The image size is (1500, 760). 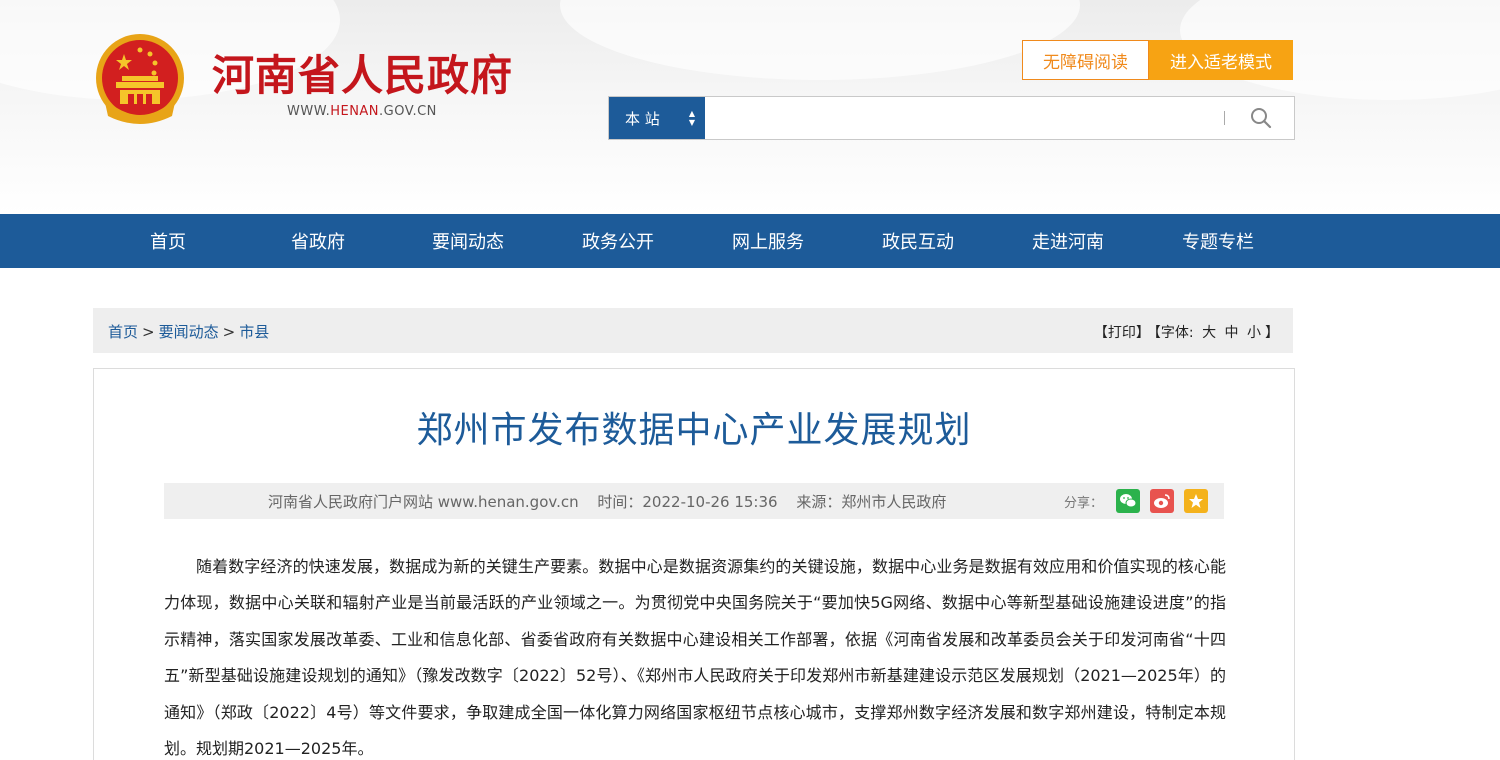 I want to click on nav-item-government: 省政府, so click(x=318, y=241).